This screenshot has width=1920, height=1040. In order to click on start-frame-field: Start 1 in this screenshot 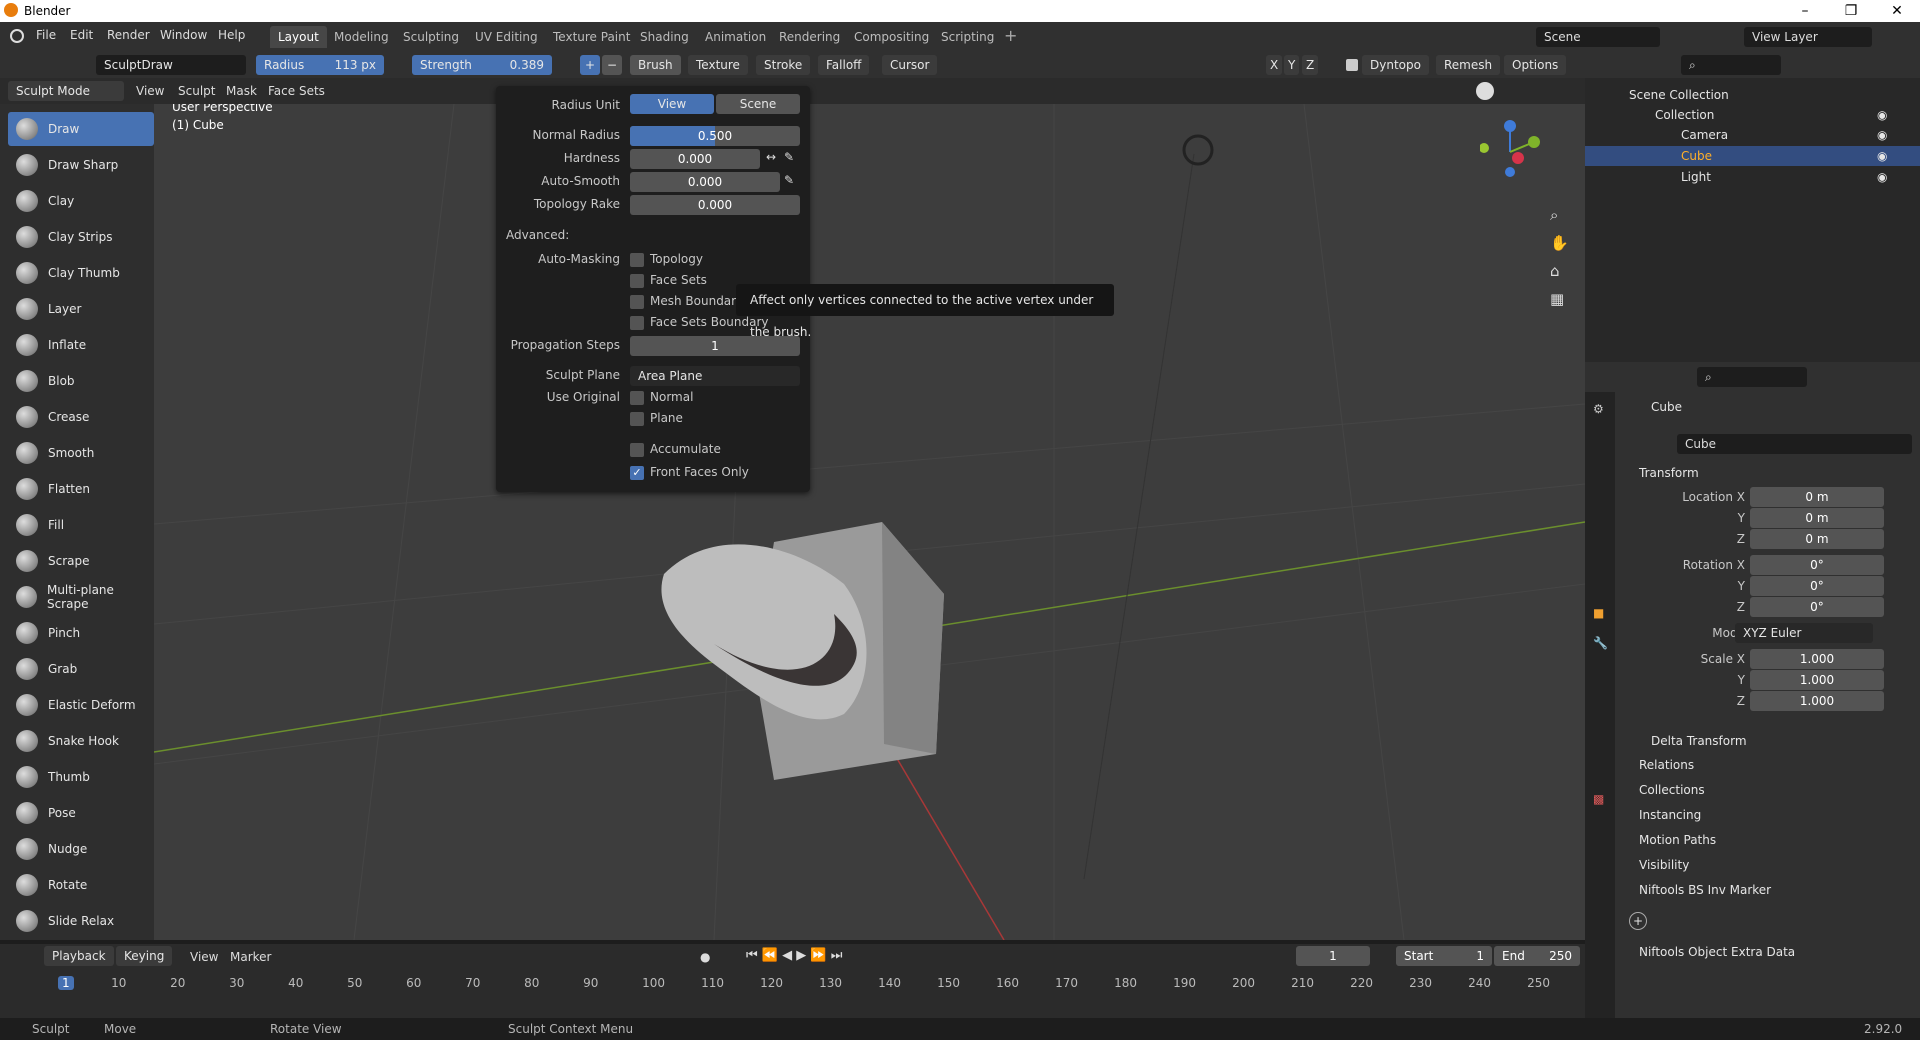, I will do `click(1444, 956)`.